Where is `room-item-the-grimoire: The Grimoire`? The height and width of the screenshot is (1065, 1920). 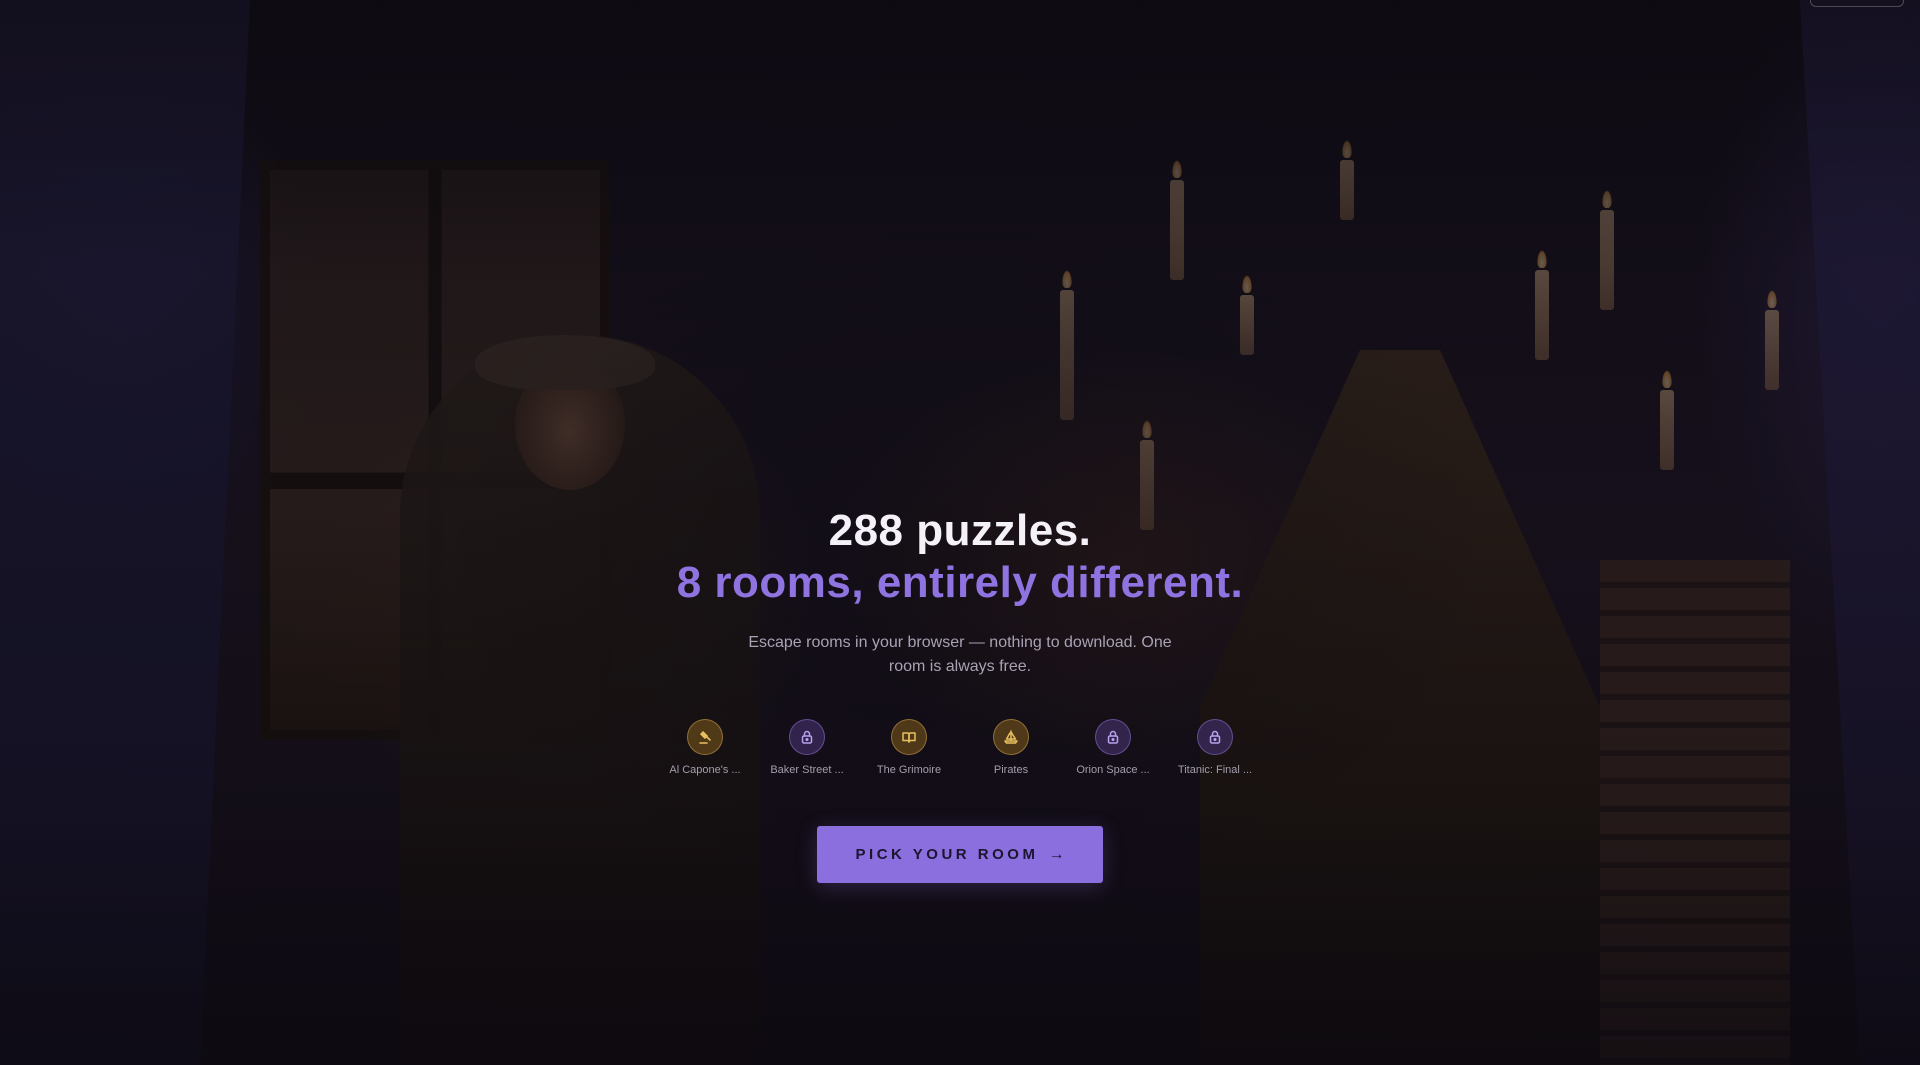
room-item-the-grimoire: The Grimoire is located at coordinates (909, 747).